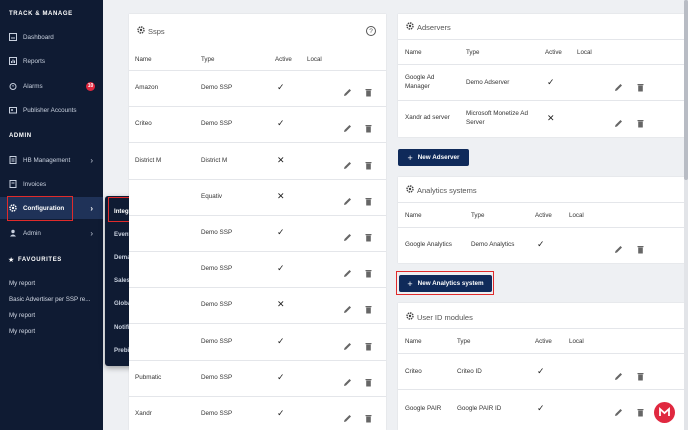 Image resolution: width=688 pixels, height=430 pixels. What do you see at coordinates (427, 117) in the screenshot?
I see `adserver-name: Xandr ad server` at bounding box center [427, 117].